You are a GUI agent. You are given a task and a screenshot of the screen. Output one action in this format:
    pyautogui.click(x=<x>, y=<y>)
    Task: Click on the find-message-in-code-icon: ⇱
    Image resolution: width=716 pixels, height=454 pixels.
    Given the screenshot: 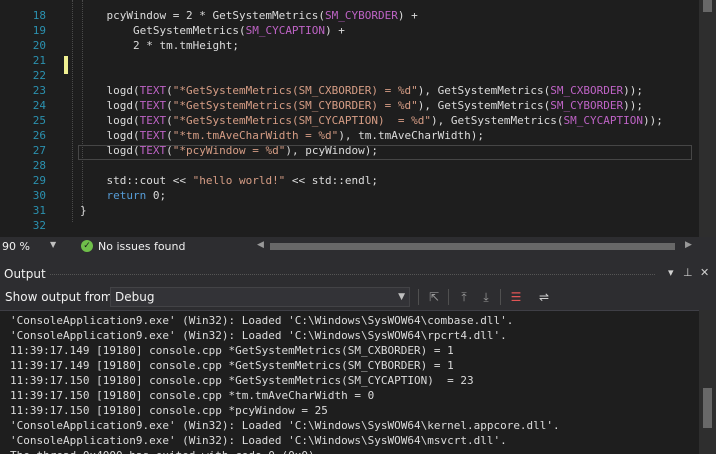 What is the action you would take?
    pyautogui.click(x=434, y=297)
    